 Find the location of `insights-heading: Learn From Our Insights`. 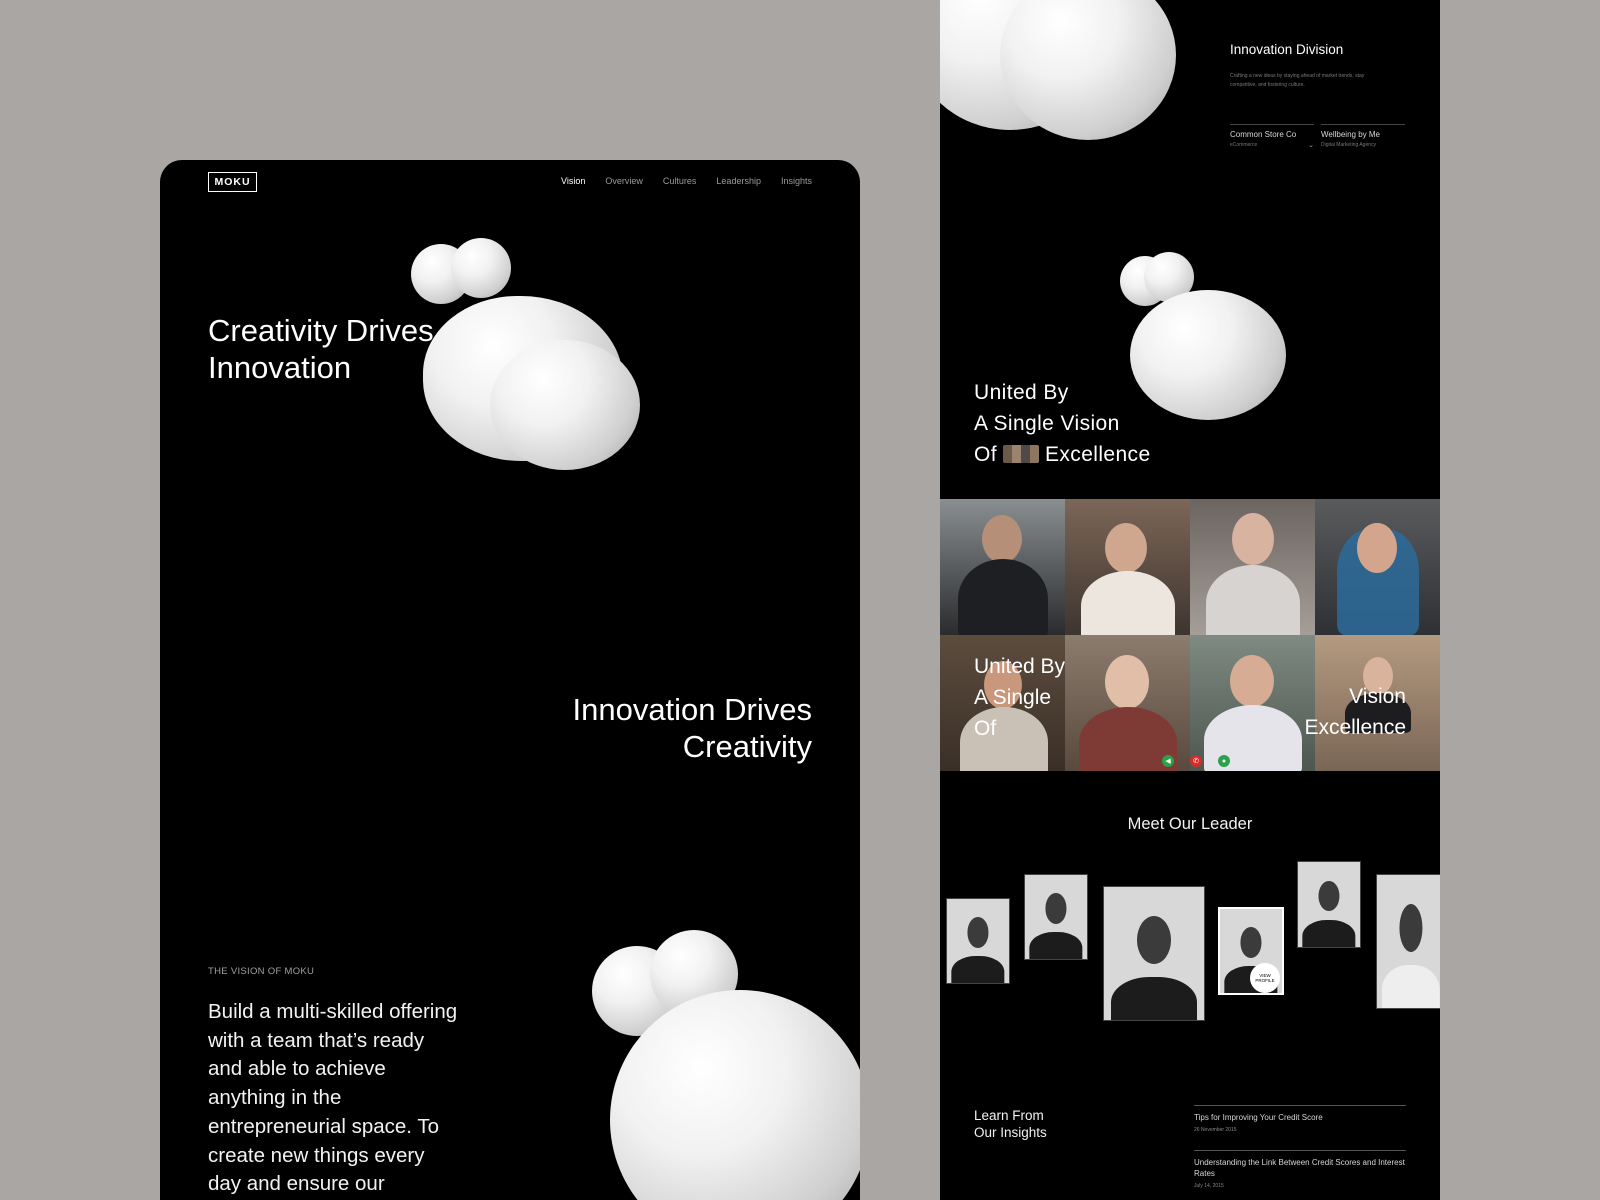

insights-heading: Learn From Our Insights is located at coordinates (1010, 1124).